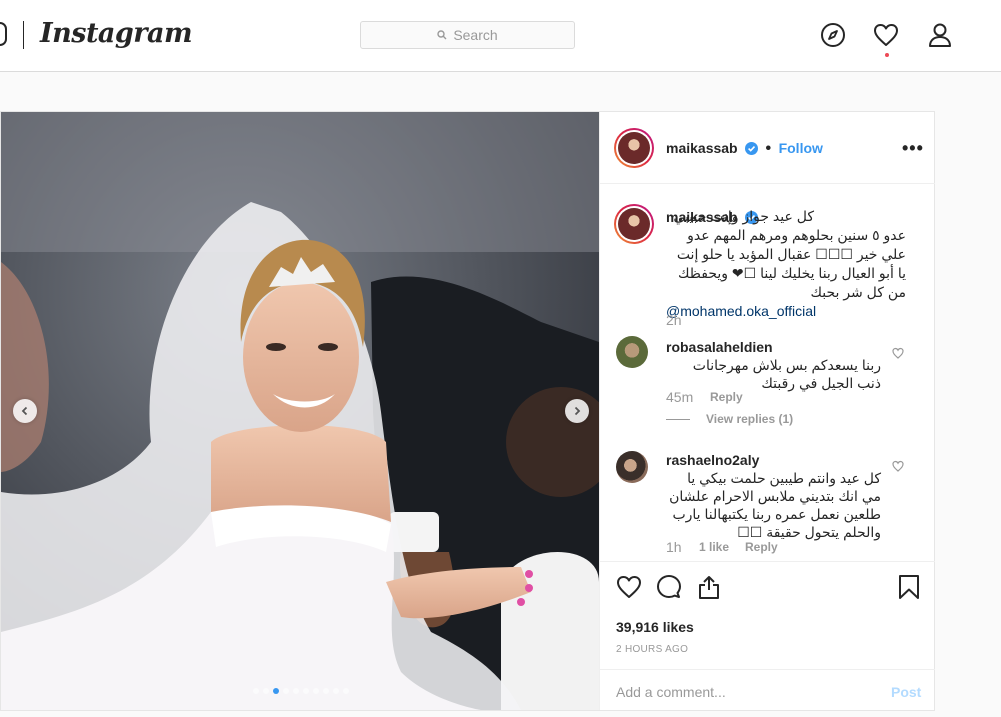 This screenshot has width=1001, height=717. What do you see at coordinates (744, 149) in the screenshot?
I see `post-author: maikassab • Follow` at bounding box center [744, 149].